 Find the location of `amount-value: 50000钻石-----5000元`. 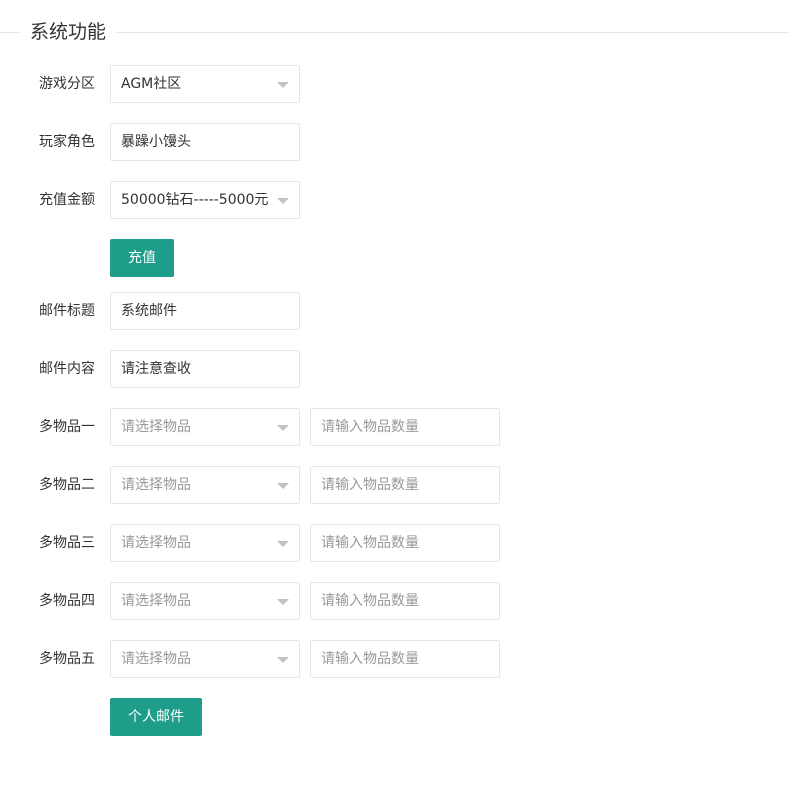

amount-value: 50000钻石-----5000元 is located at coordinates (195, 200).